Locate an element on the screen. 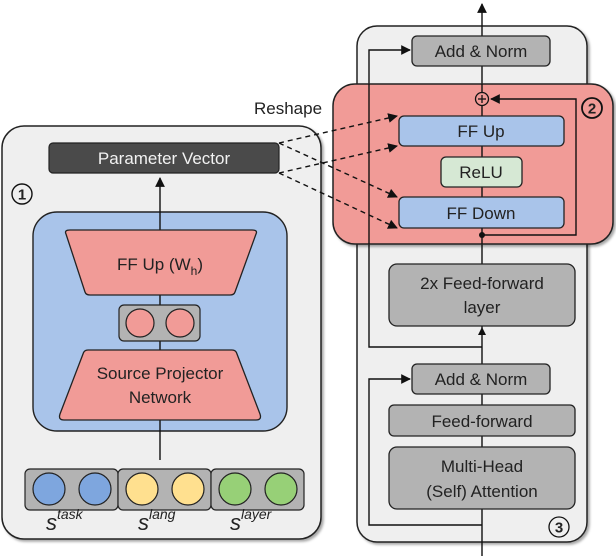 This screenshot has width=616, height=556. adapter-ff-up-block: FF Up is located at coordinates (481, 131).